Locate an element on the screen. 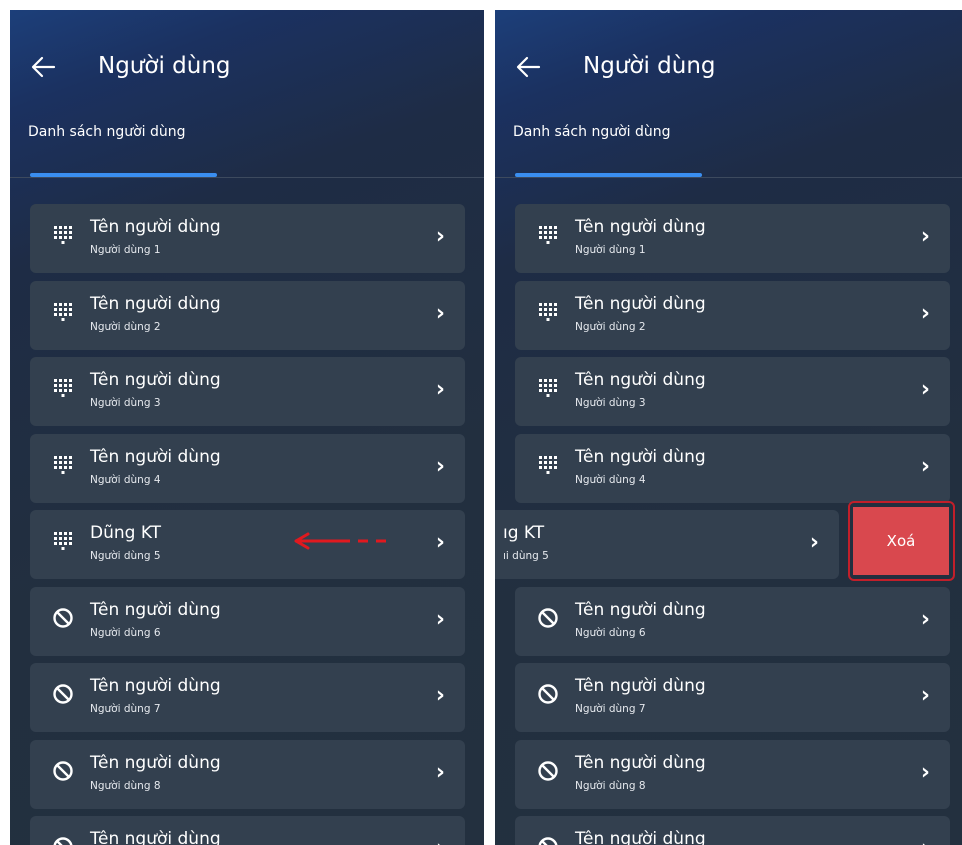 This screenshot has height=845, width=962. swipe-left-arrow-icon is located at coordinates (340, 541).